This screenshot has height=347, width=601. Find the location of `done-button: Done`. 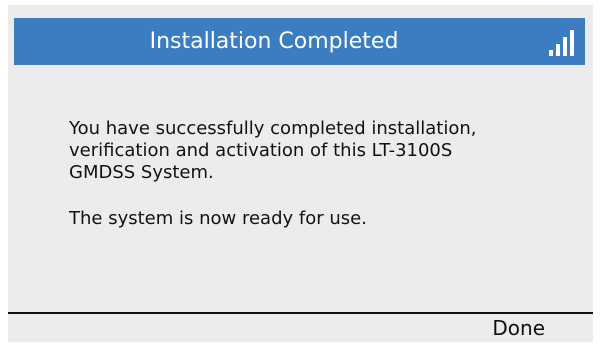

done-button: Done is located at coordinates (518, 328).